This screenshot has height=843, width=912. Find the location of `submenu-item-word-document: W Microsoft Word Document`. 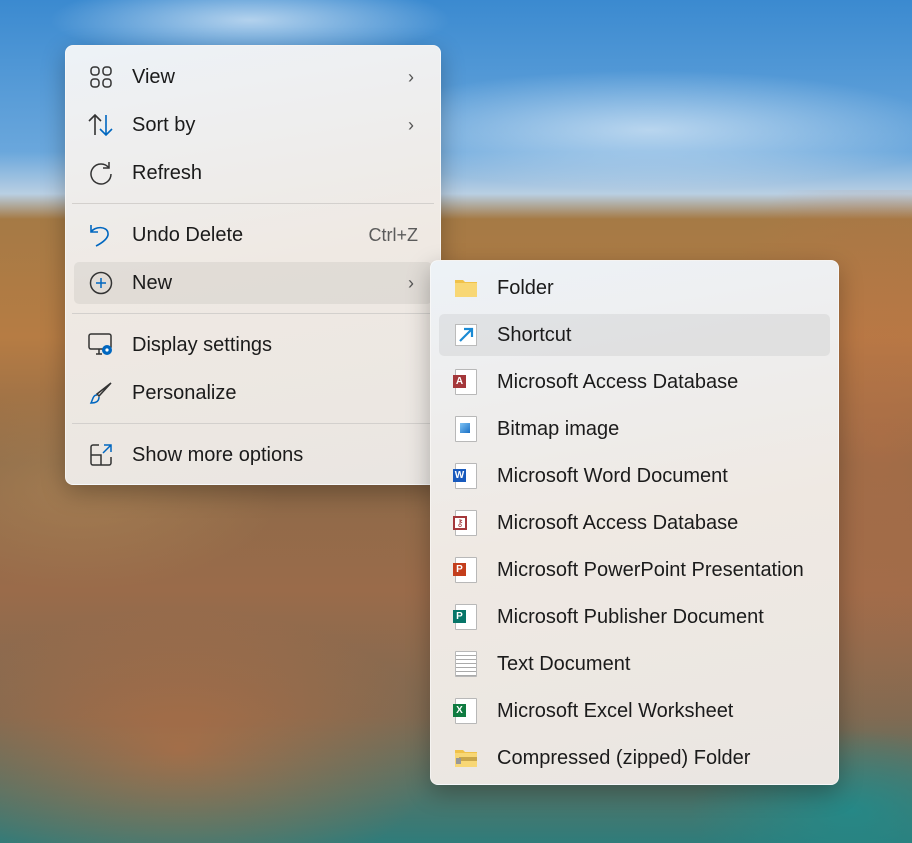

submenu-item-word-document: W Microsoft Word Document is located at coordinates (634, 476).